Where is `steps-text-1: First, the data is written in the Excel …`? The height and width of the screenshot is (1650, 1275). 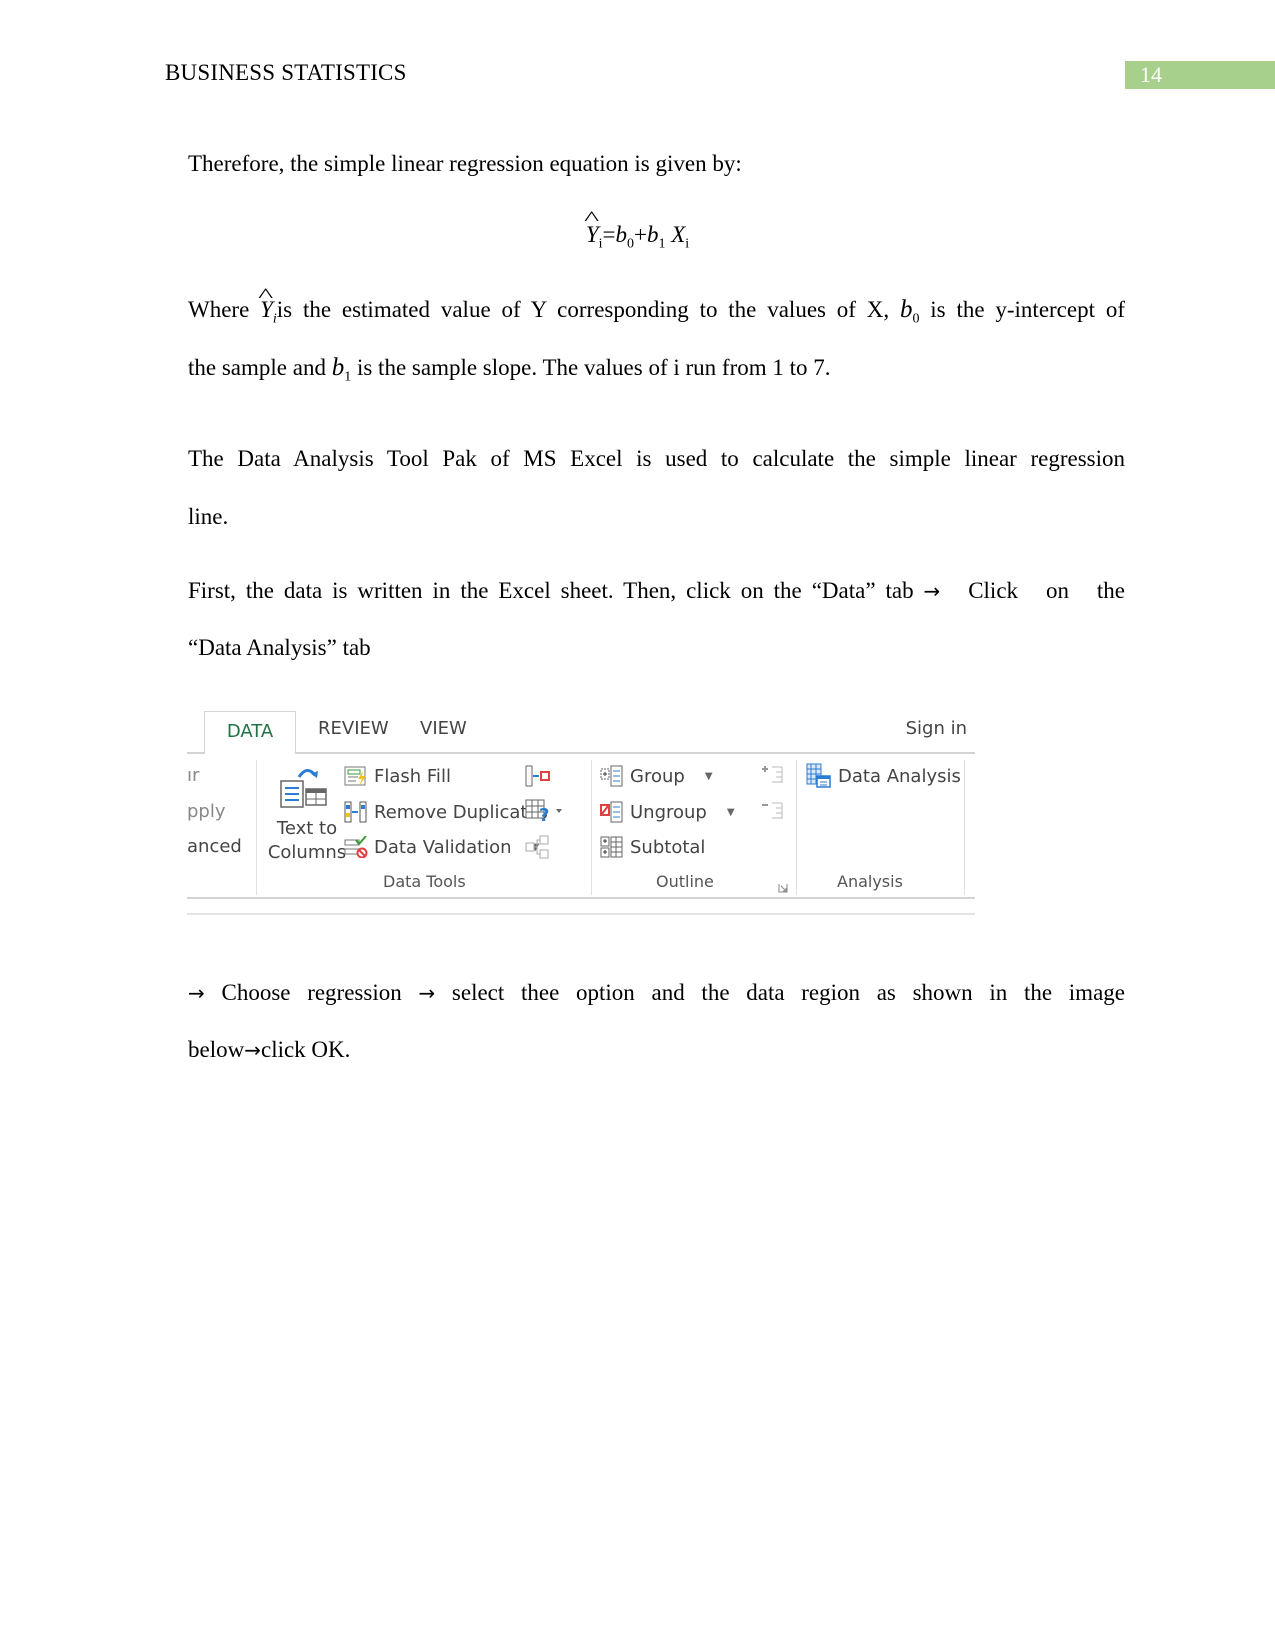
steps-text-1: First, the data is written in the Excel … is located at coordinates (556, 590).